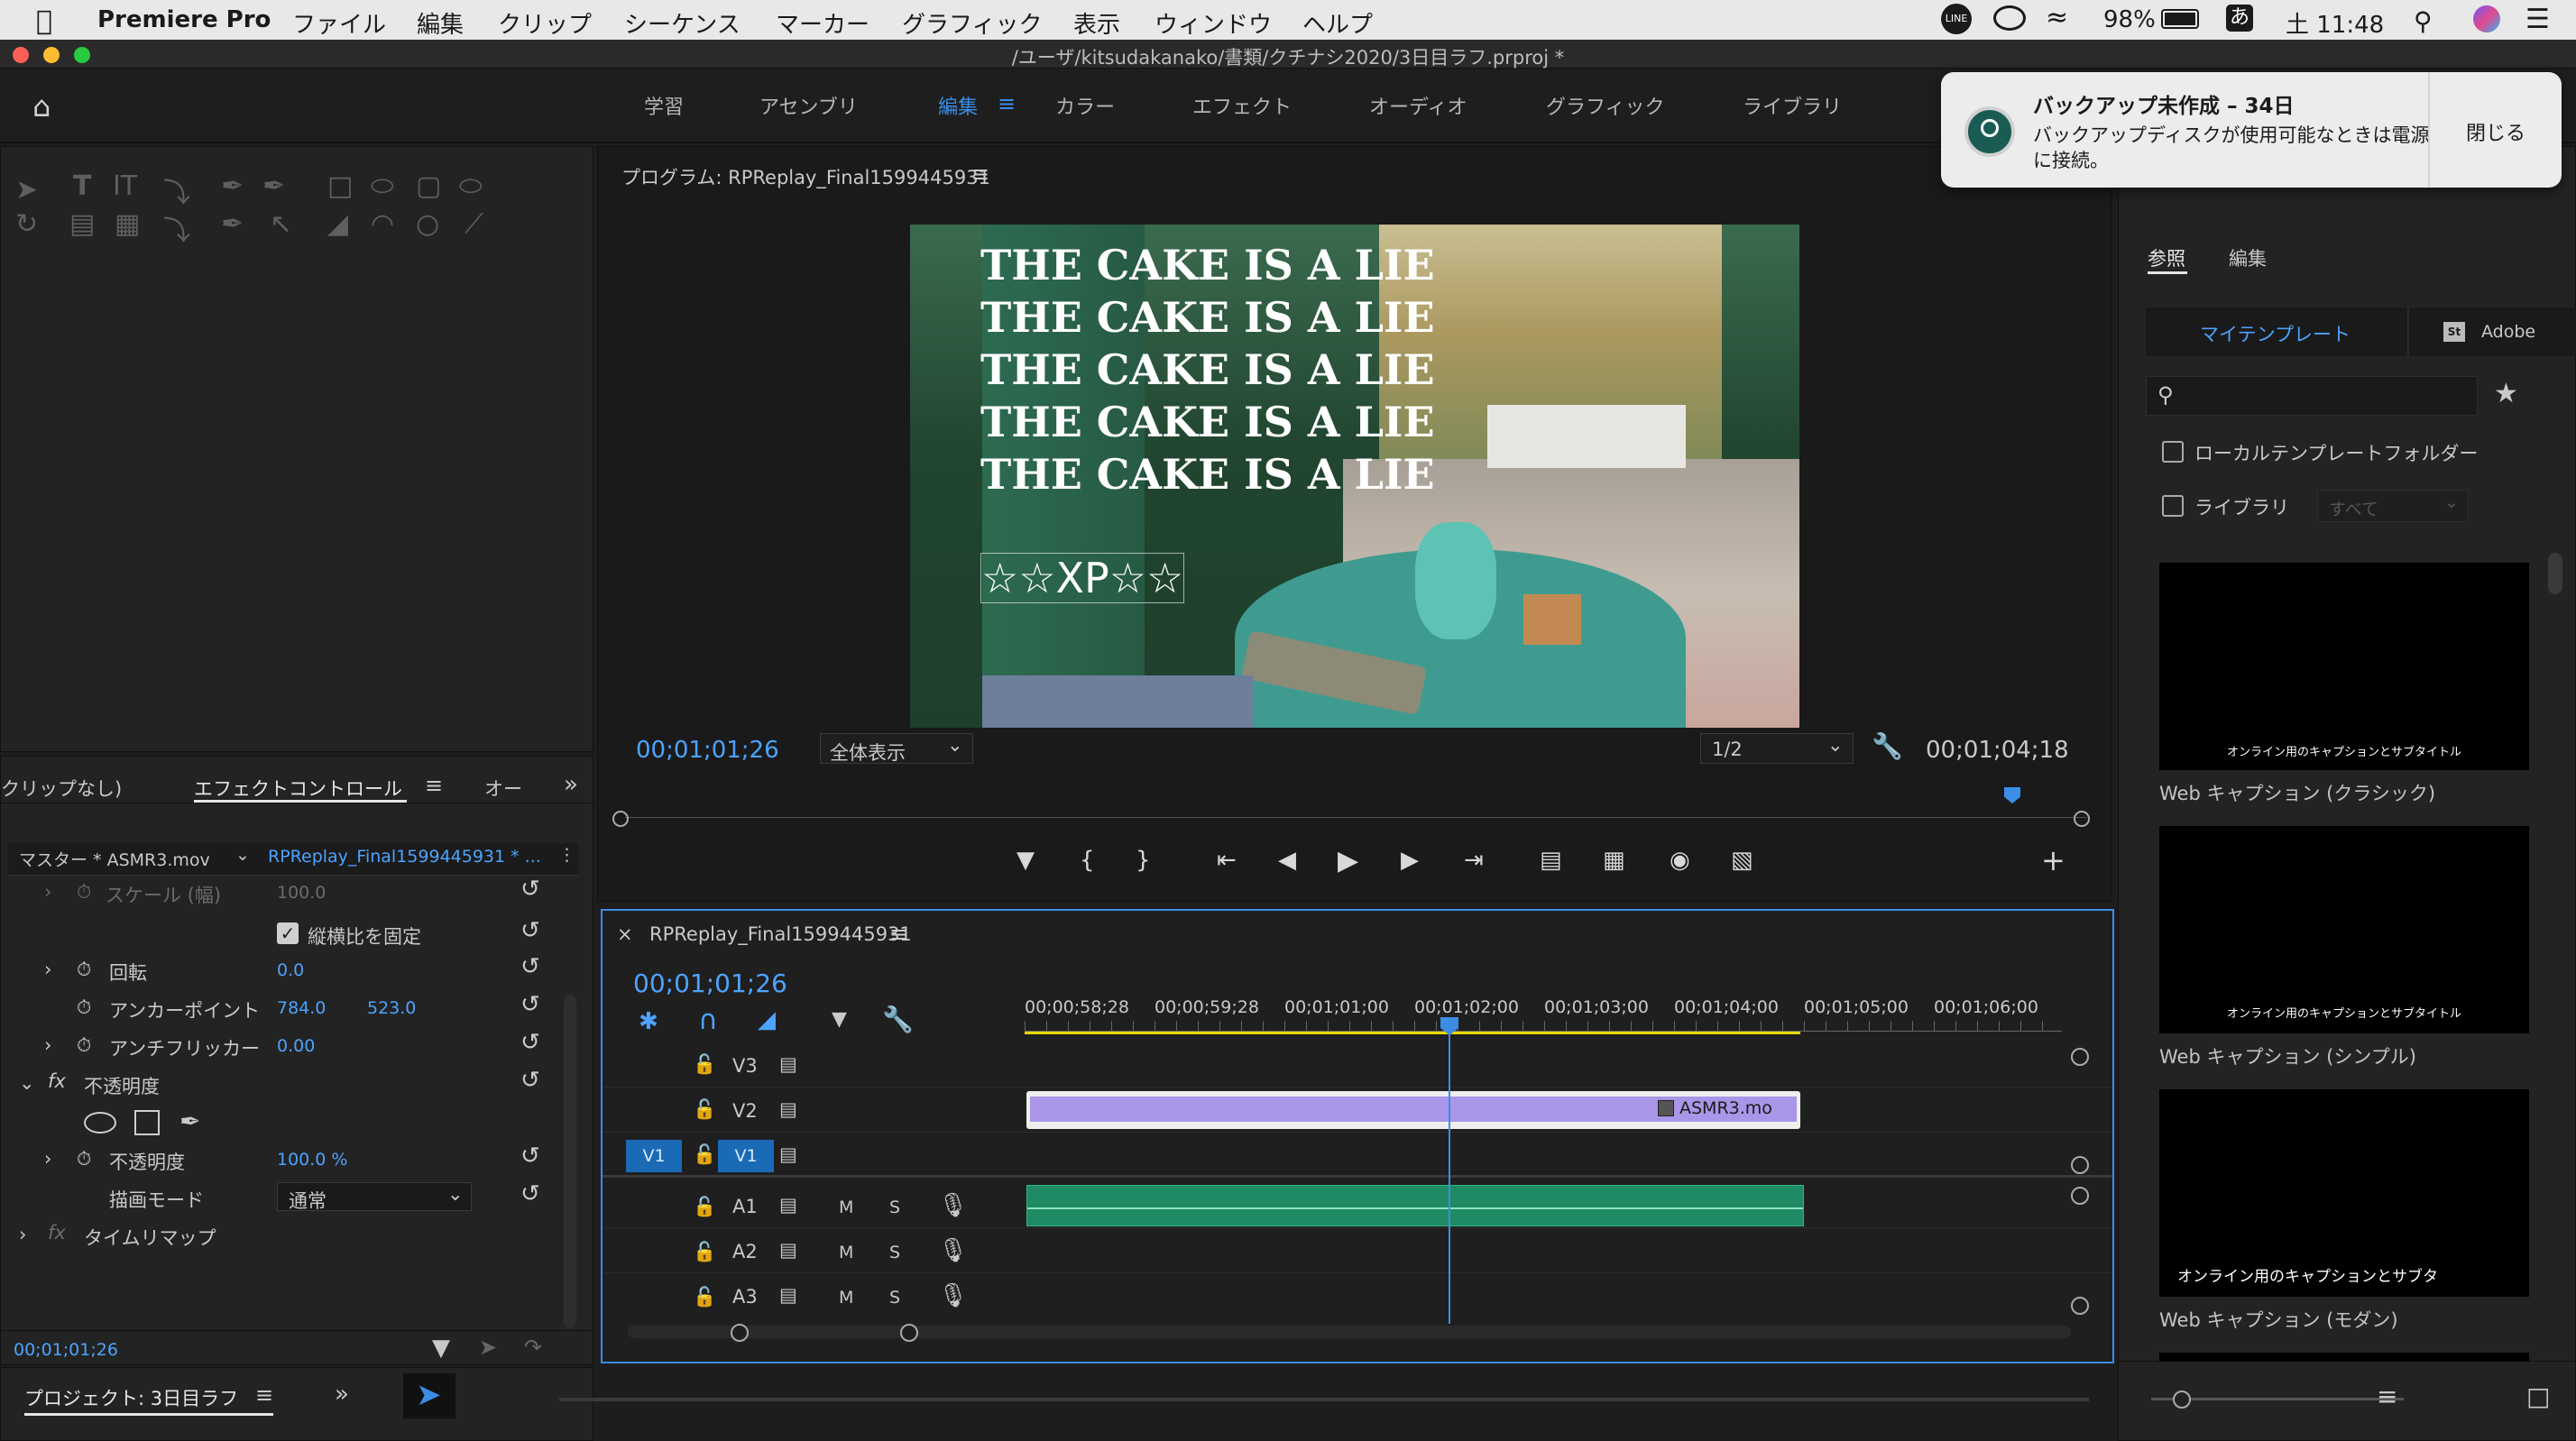 Image resolution: width=2576 pixels, height=1441 pixels. I want to click on local-folder-checkbox, so click(2173, 452).